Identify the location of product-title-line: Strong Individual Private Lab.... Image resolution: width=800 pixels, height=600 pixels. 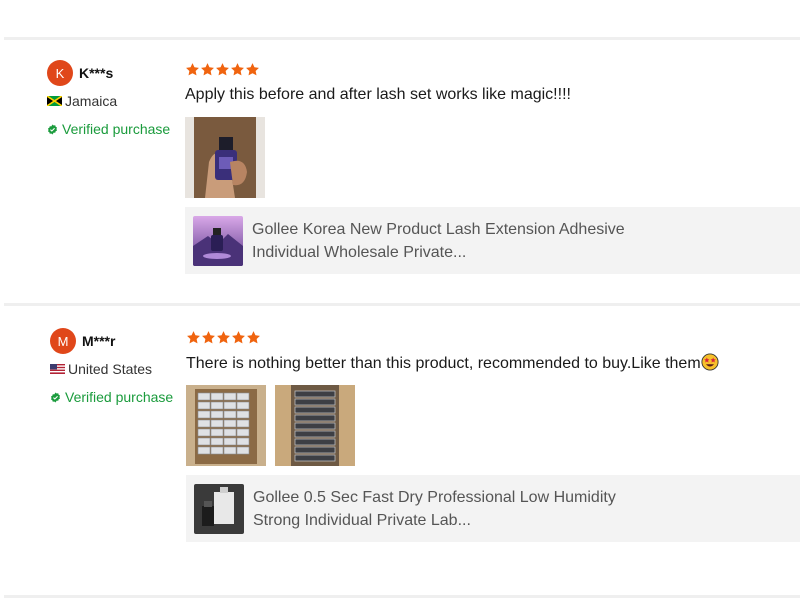
(362, 520).